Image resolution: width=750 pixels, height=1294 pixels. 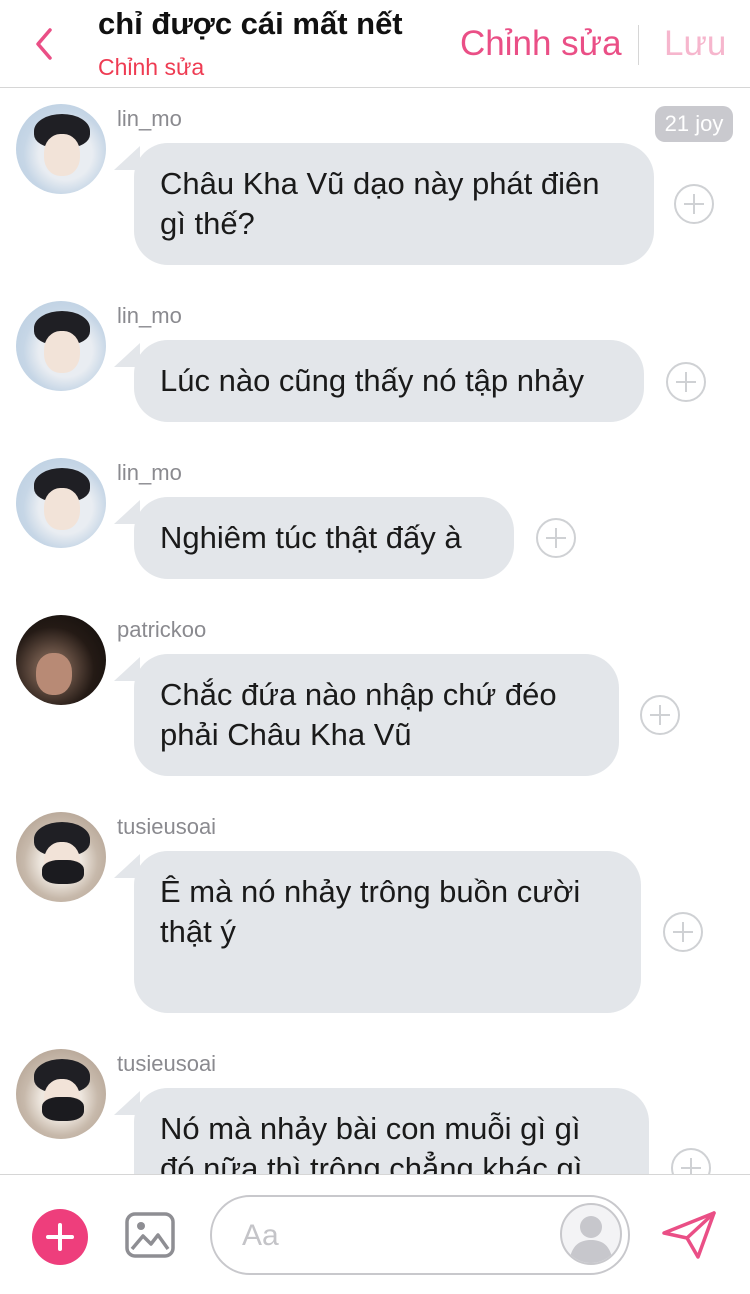 I want to click on image-button, so click(x=150, y=1235).